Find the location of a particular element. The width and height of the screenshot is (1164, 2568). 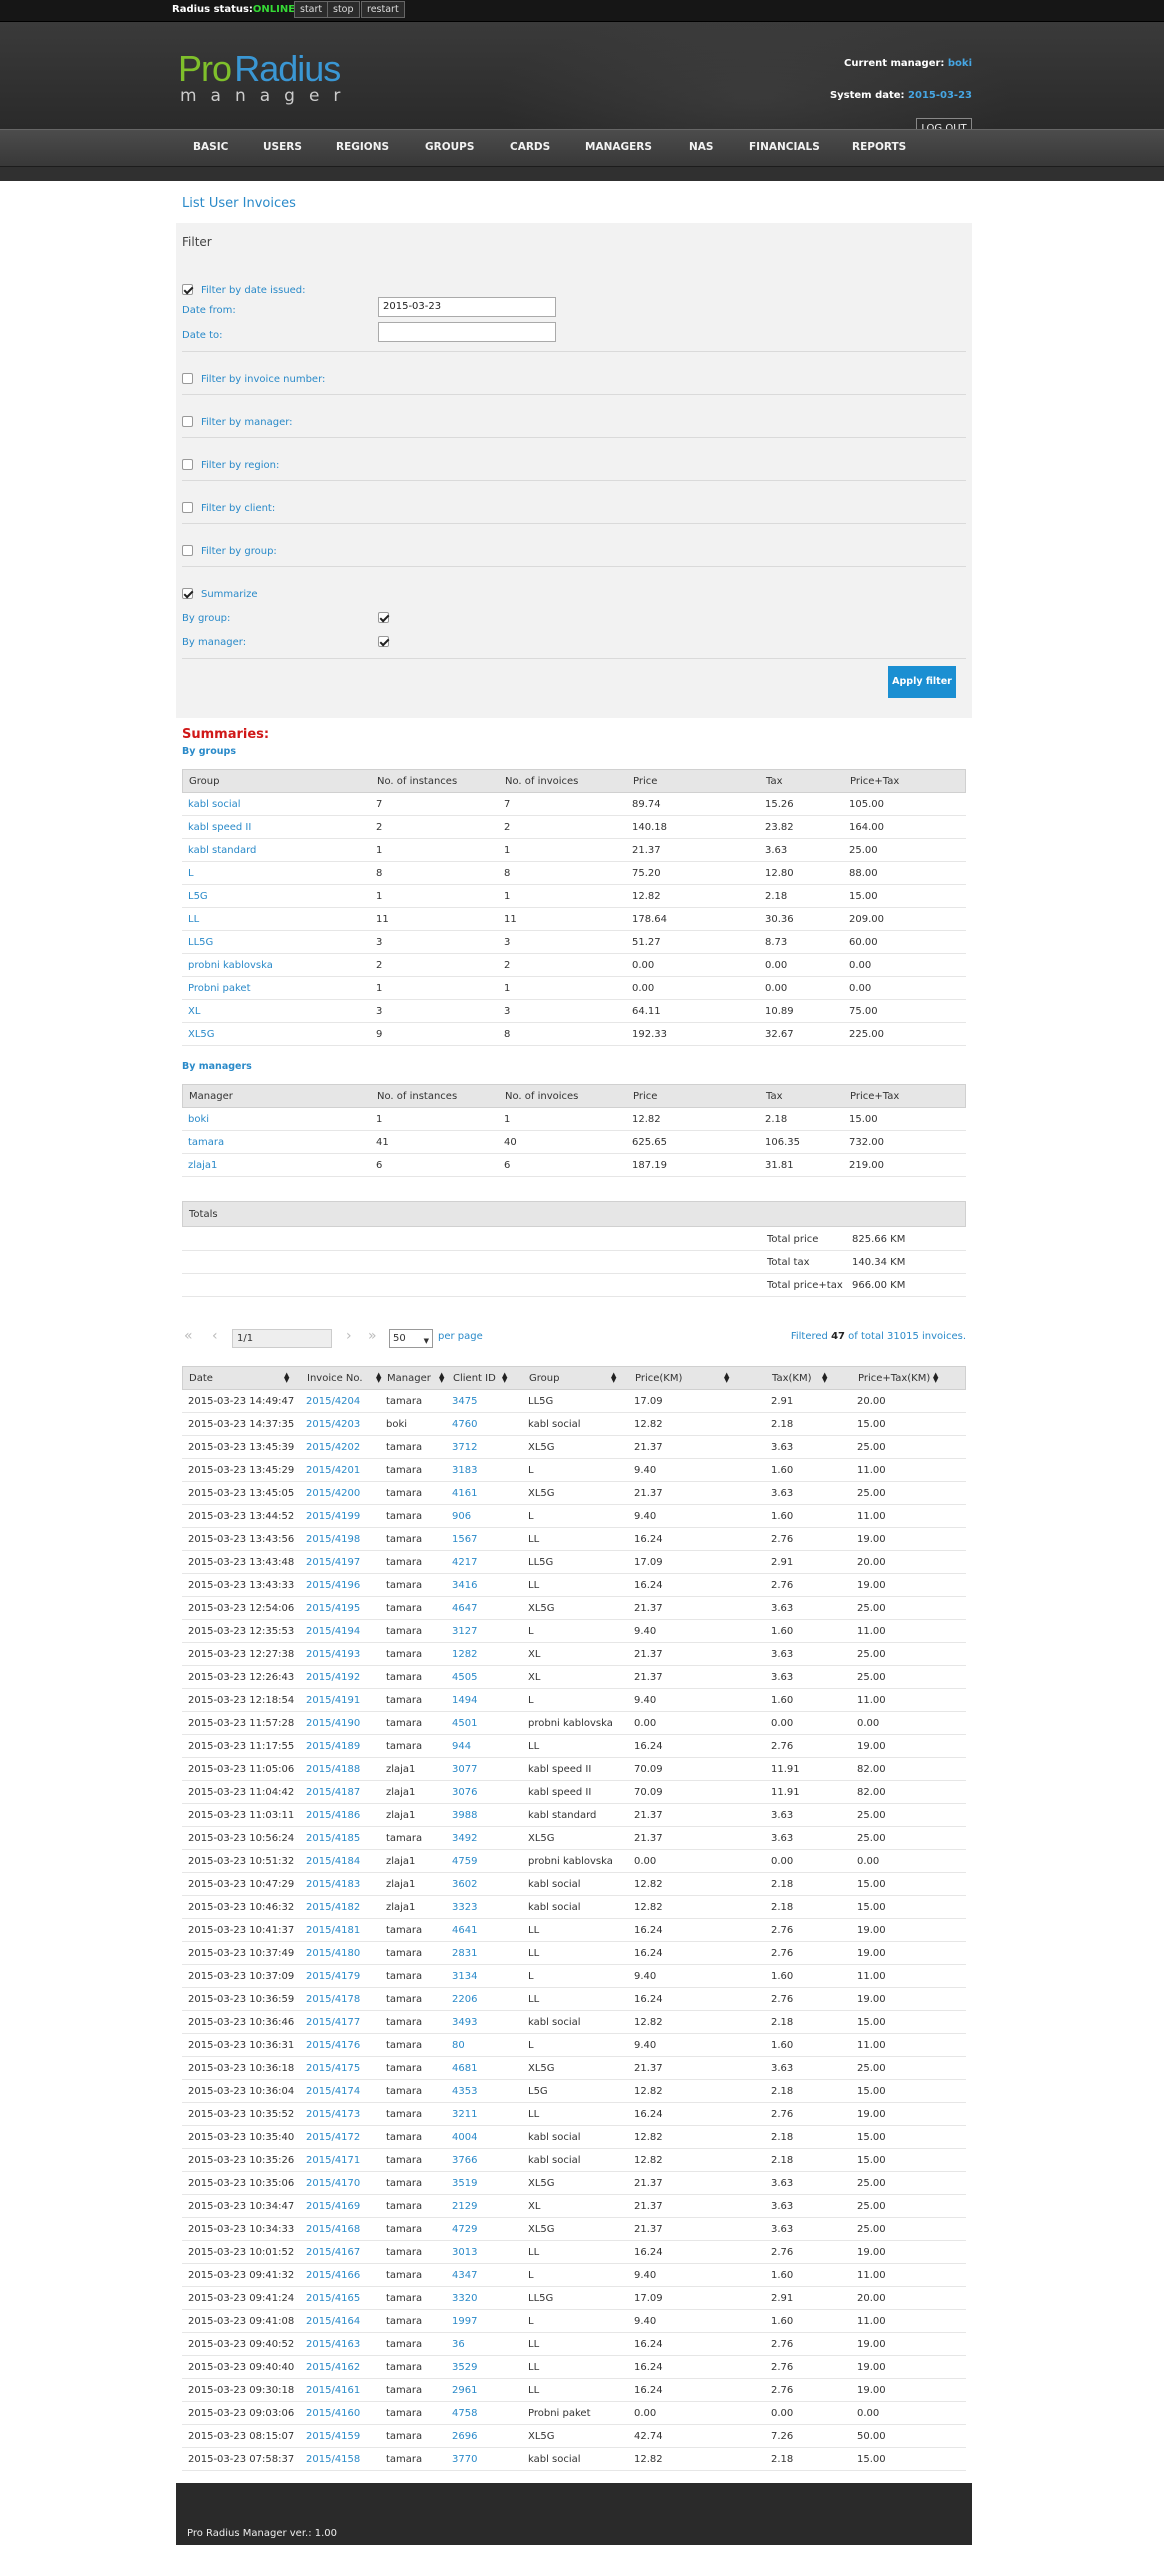

nav-regions: REGIONS is located at coordinates (362, 147).